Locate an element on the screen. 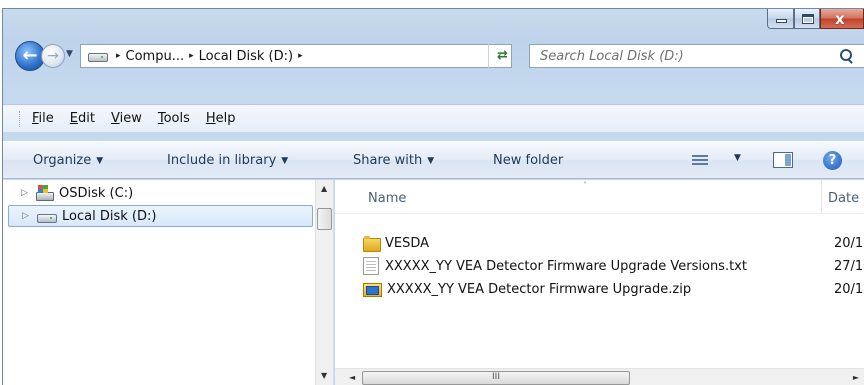  menu-help-label: elp is located at coordinates (225, 118).